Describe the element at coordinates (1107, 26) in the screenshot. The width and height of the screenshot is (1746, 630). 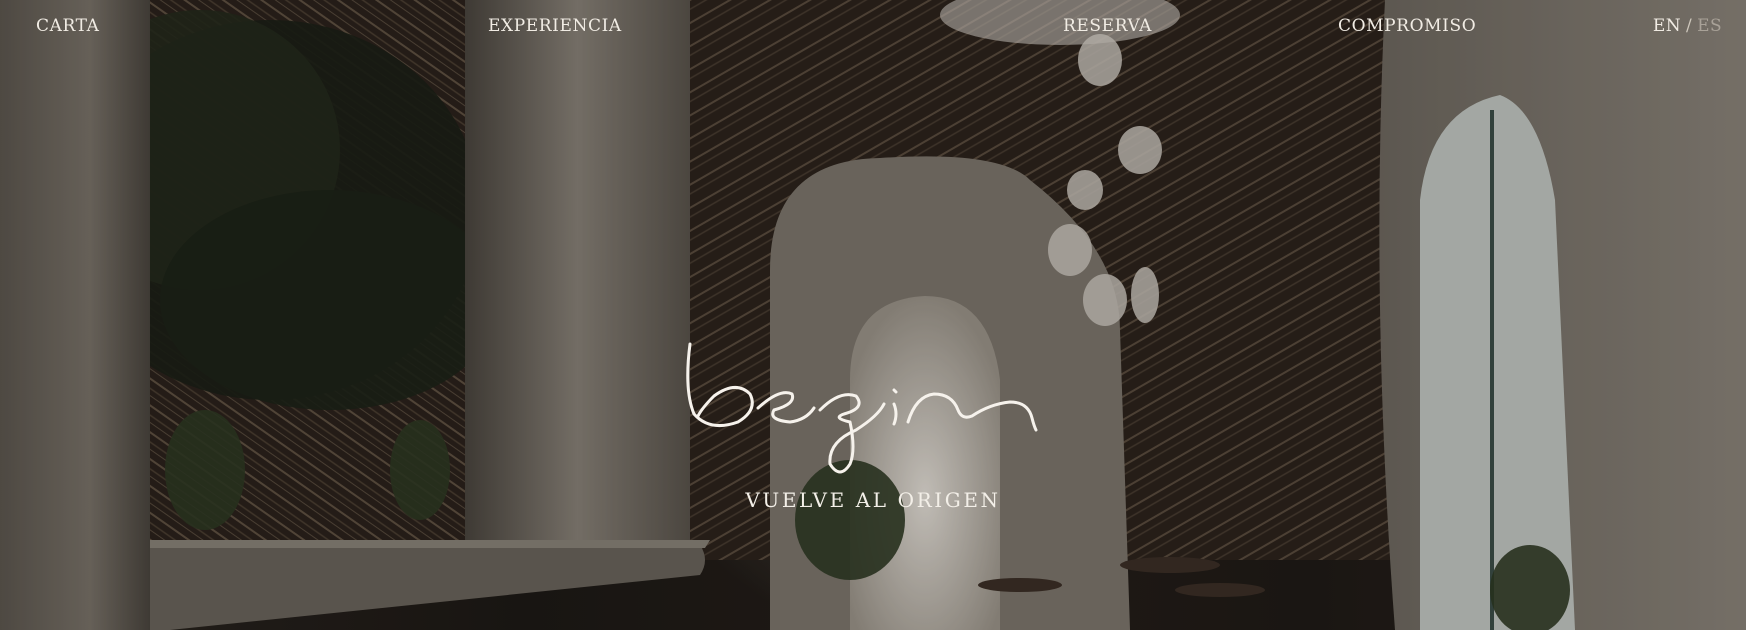
I see `nav-link-reserva: RESERVA` at that location.